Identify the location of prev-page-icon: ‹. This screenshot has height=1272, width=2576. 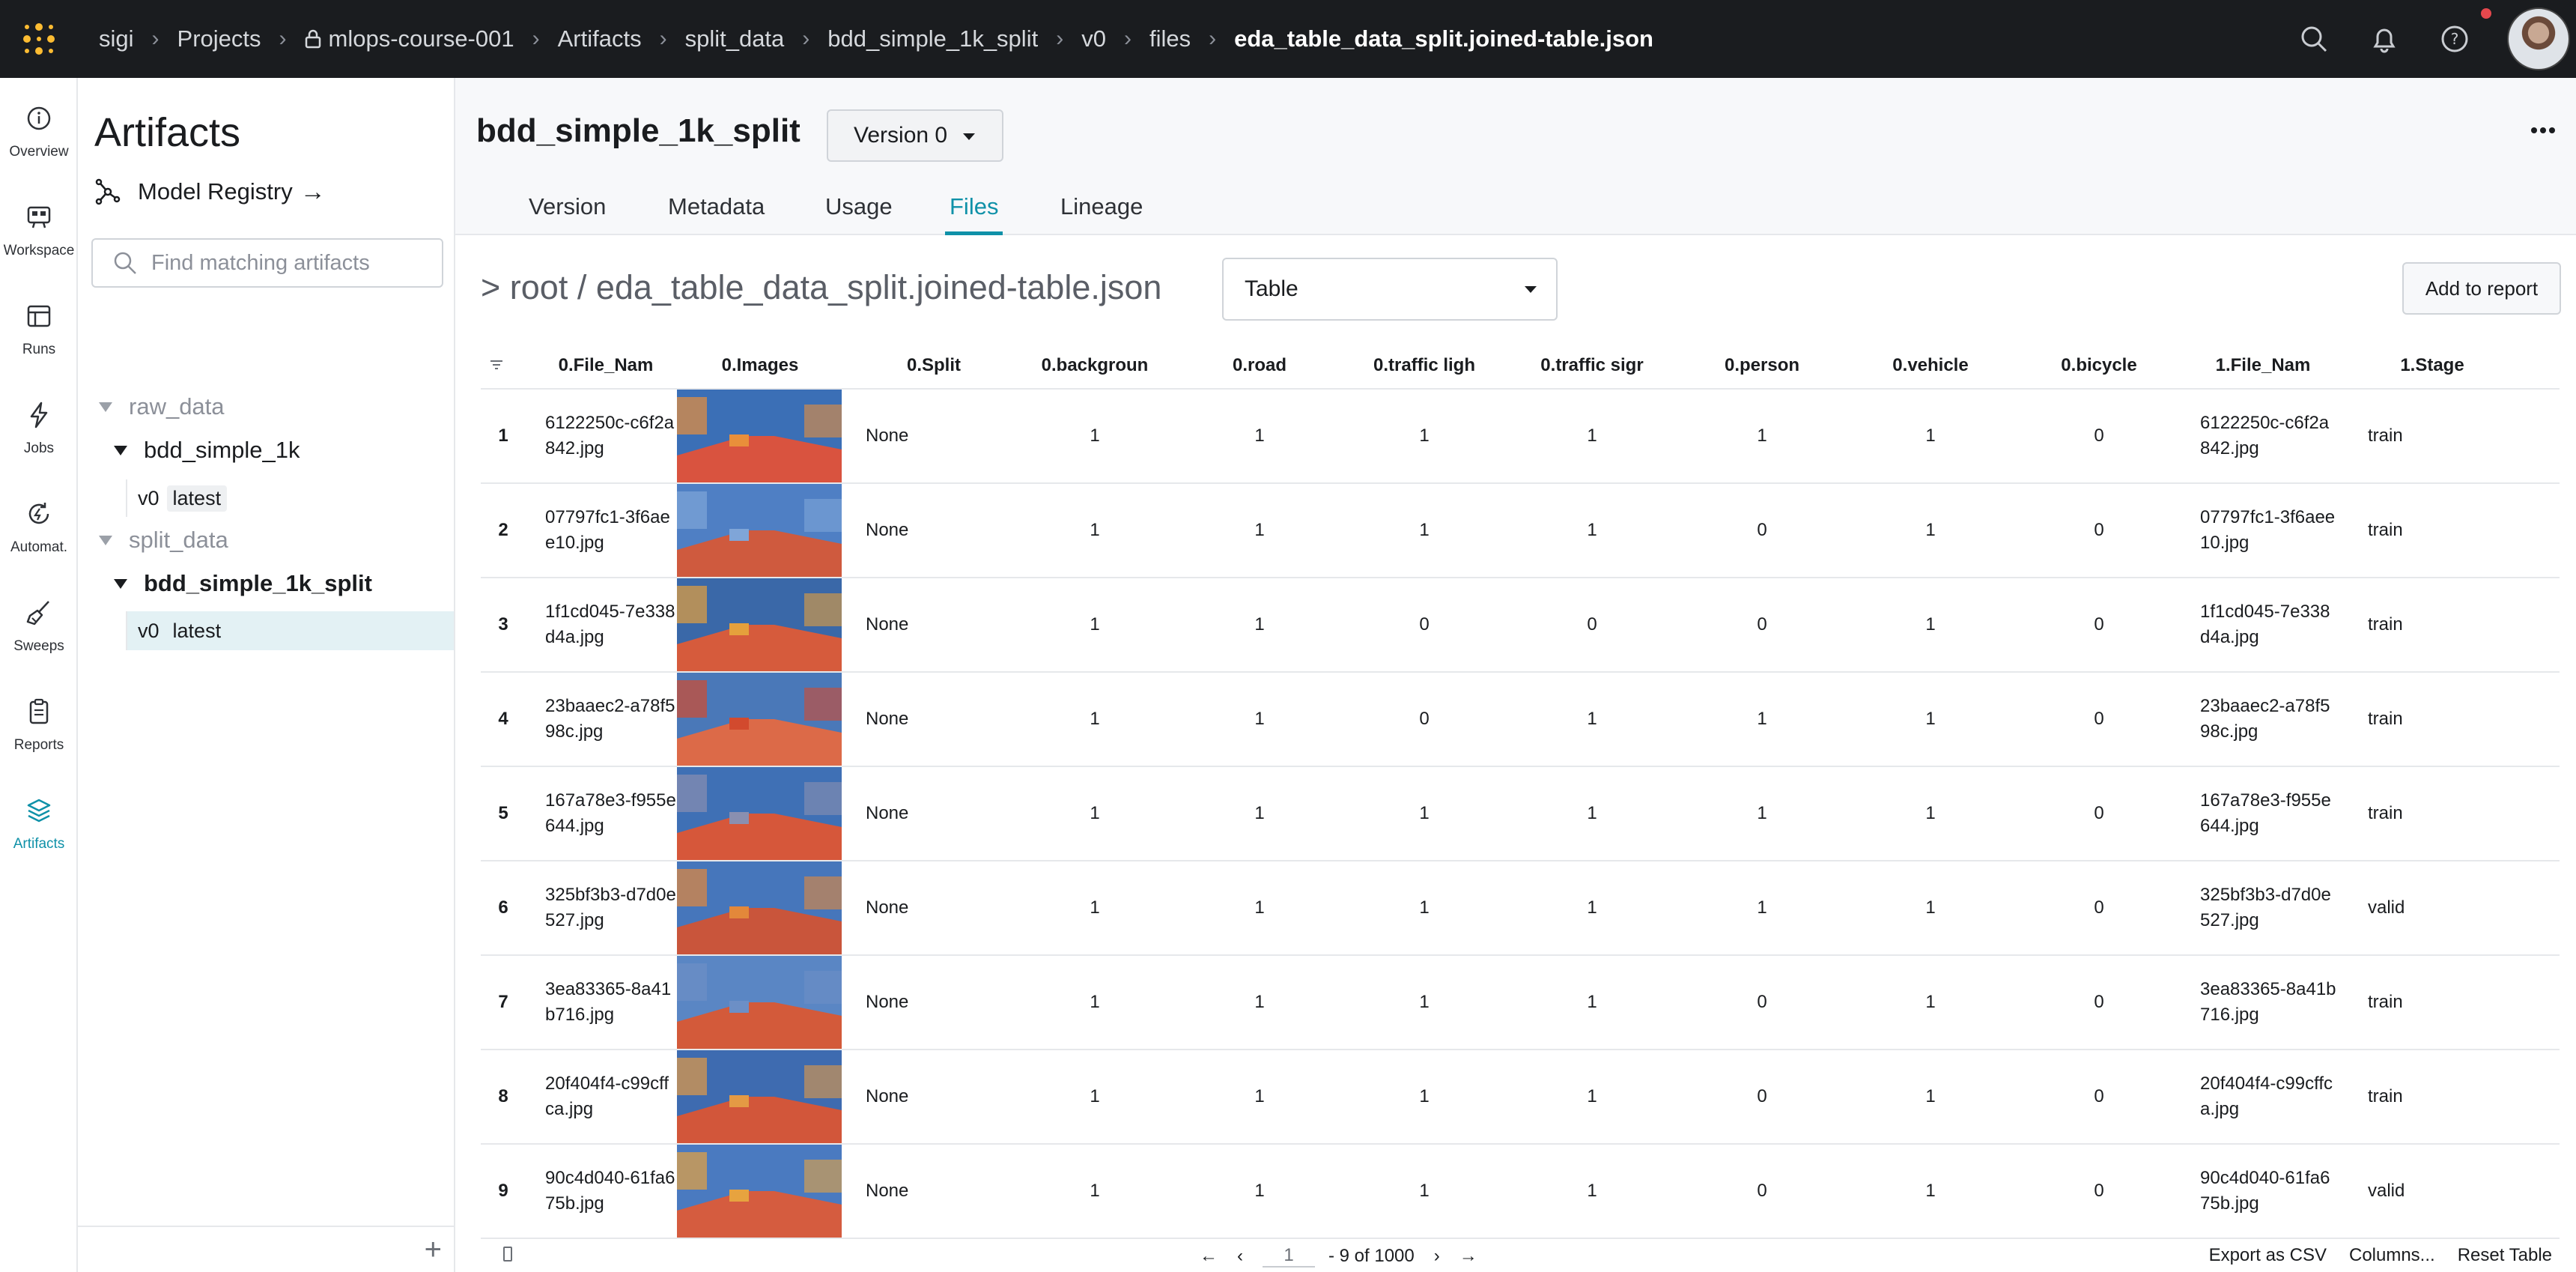
(1240, 1256).